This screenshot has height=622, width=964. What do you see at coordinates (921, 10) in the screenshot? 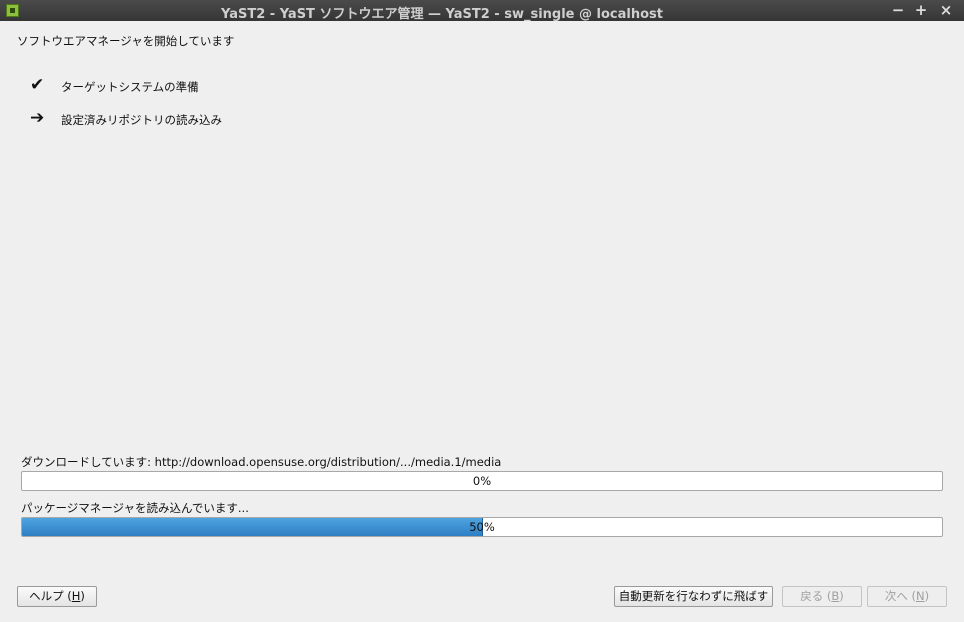
I see `maximize-button: +` at bounding box center [921, 10].